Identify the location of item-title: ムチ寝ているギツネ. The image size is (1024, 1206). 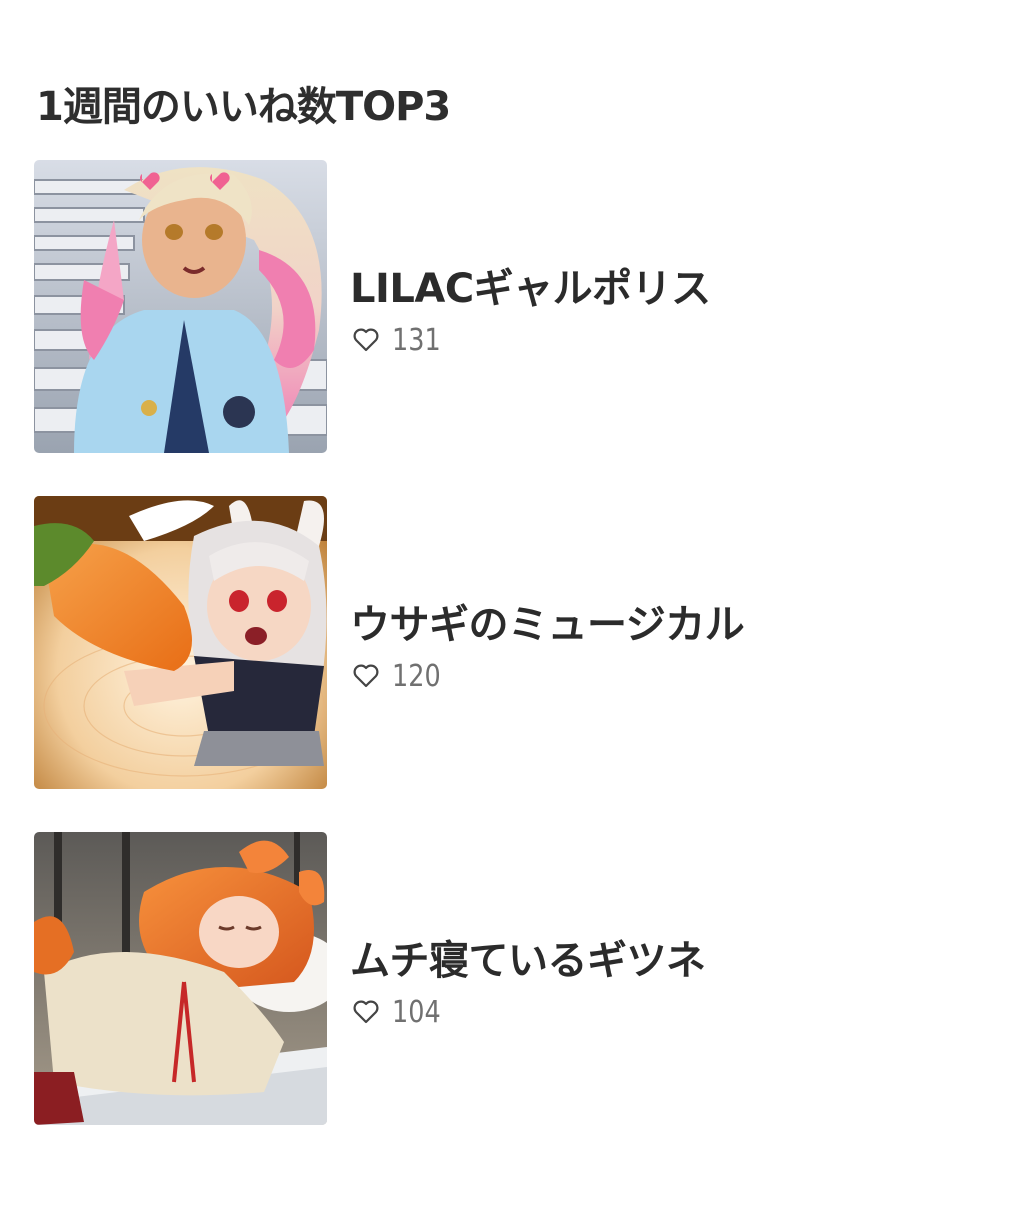
(528, 957).